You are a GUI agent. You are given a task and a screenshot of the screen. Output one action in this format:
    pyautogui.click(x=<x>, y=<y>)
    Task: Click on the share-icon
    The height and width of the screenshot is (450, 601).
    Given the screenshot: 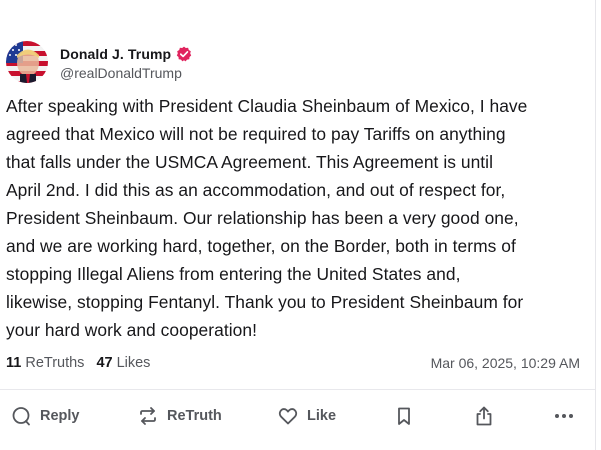 What is the action you would take?
    pyautogui.click(x=484, y=416)
    